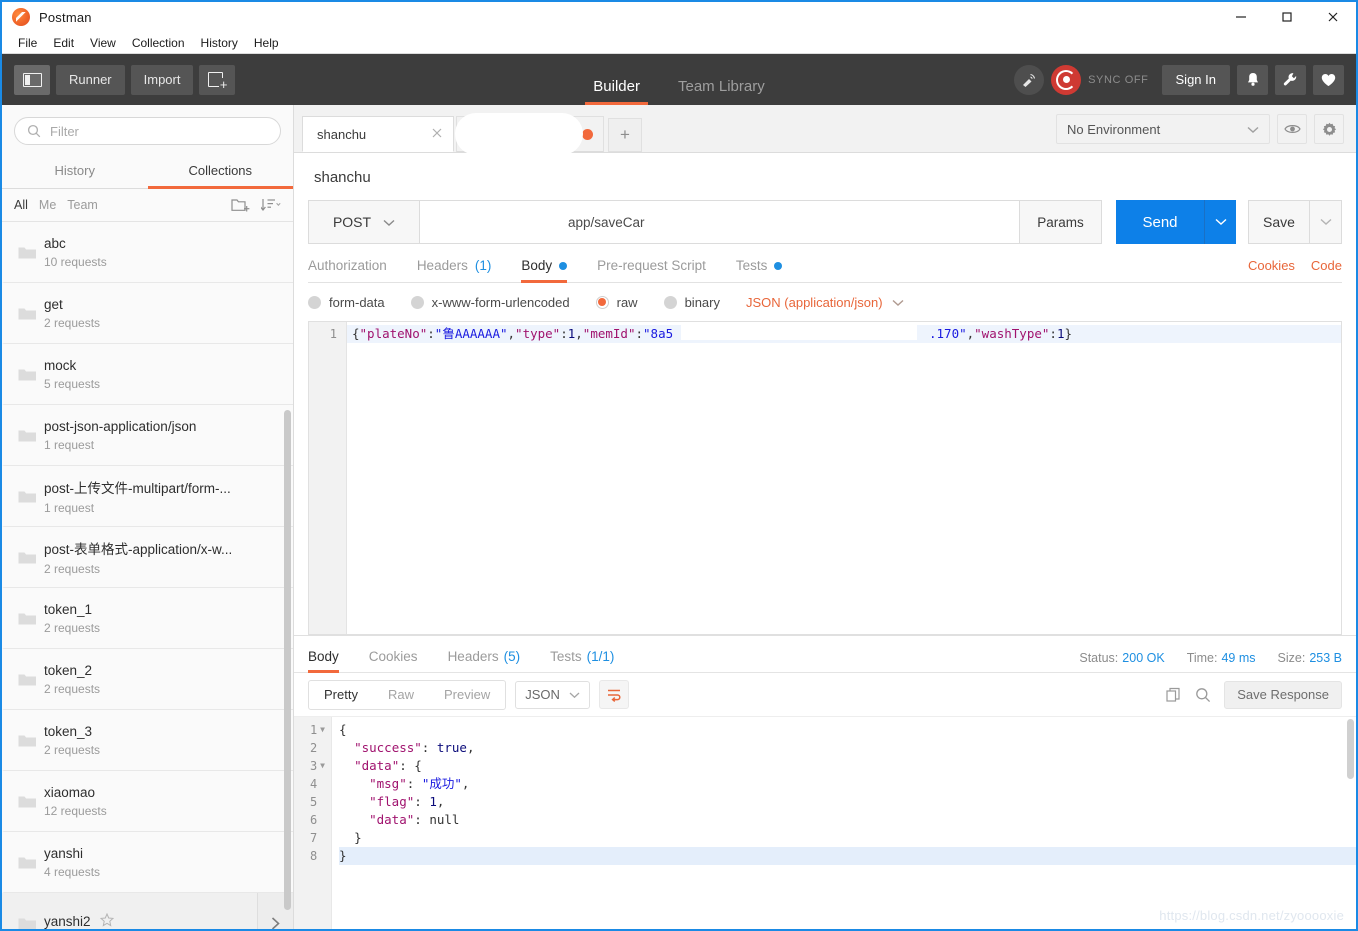  What do you see at coordinates (147, 679) in the screenshot?
I see `list-item: token_2 2 requests` at bounding box center [147, 679].